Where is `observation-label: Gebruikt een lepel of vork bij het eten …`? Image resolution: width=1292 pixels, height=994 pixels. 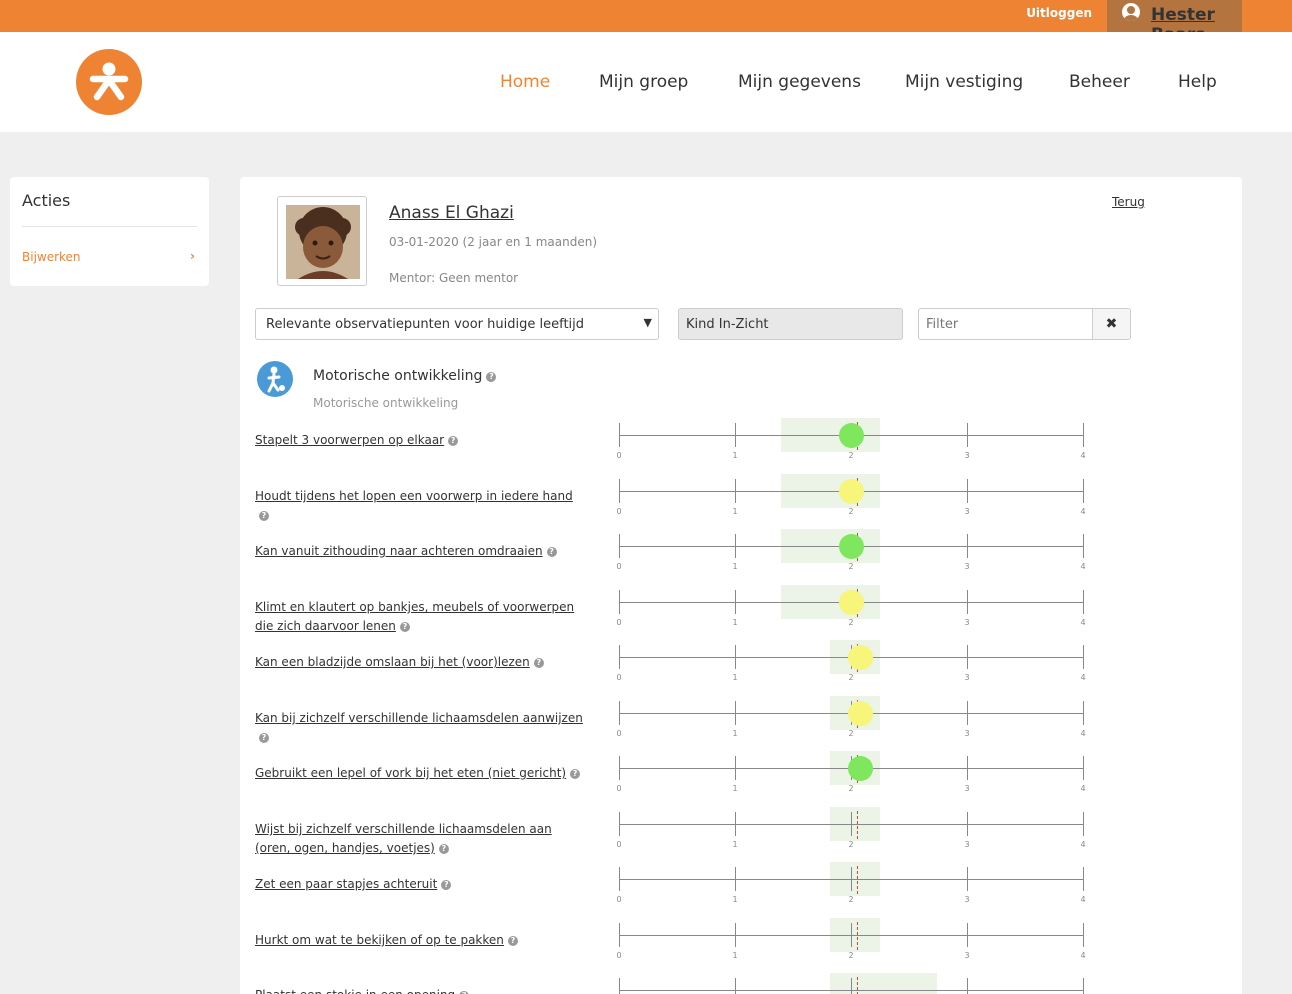
observation-label: Gebruikt een lepel of vork bij het eten … is located at coordinates (420, 773).